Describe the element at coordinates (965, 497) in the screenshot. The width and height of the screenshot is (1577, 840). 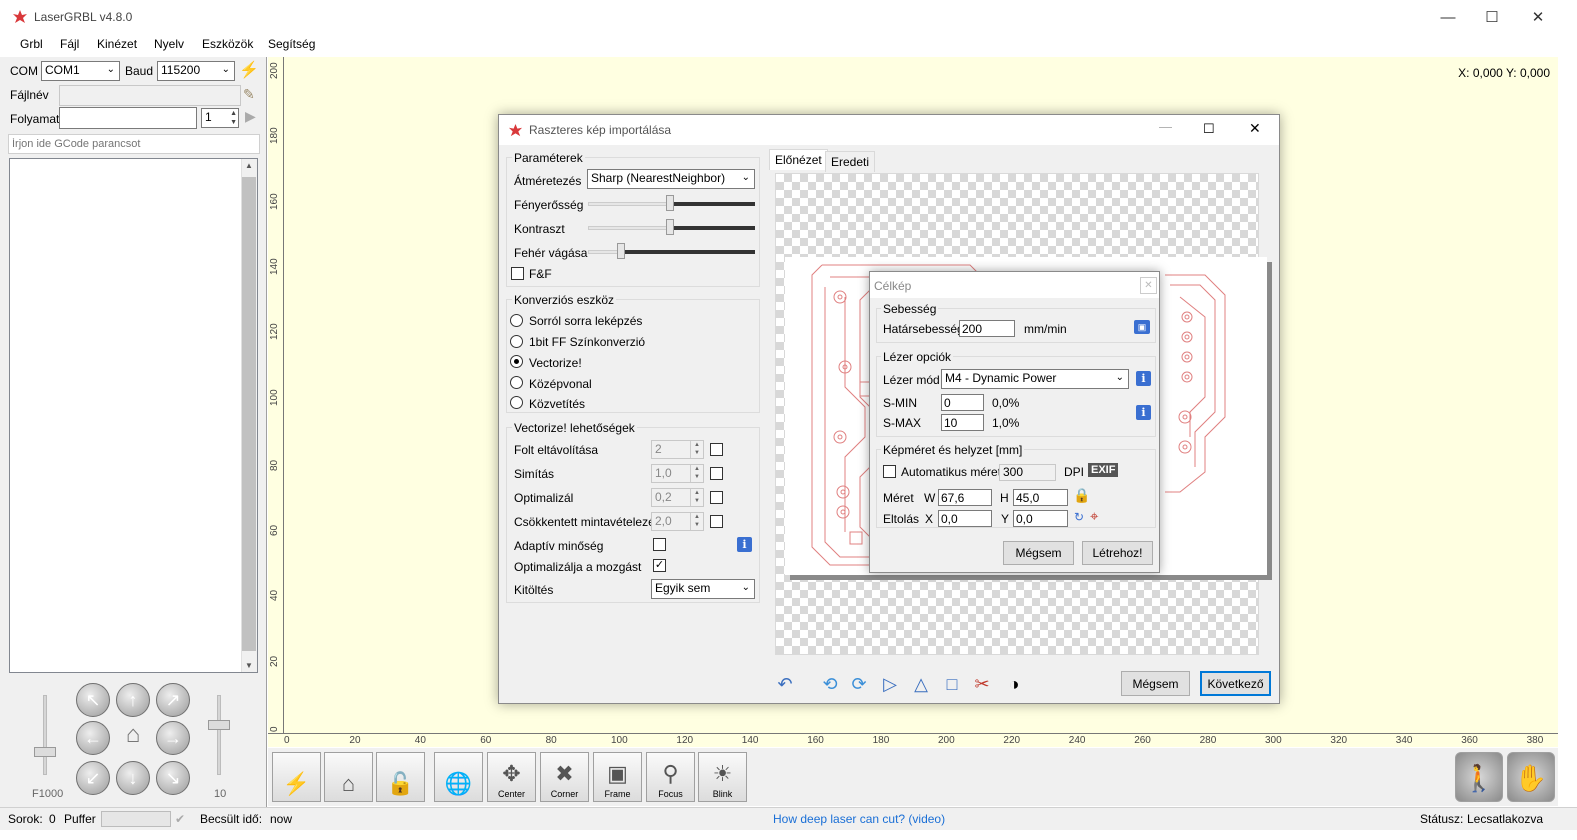
I see `width-field: 67,6` at that location.